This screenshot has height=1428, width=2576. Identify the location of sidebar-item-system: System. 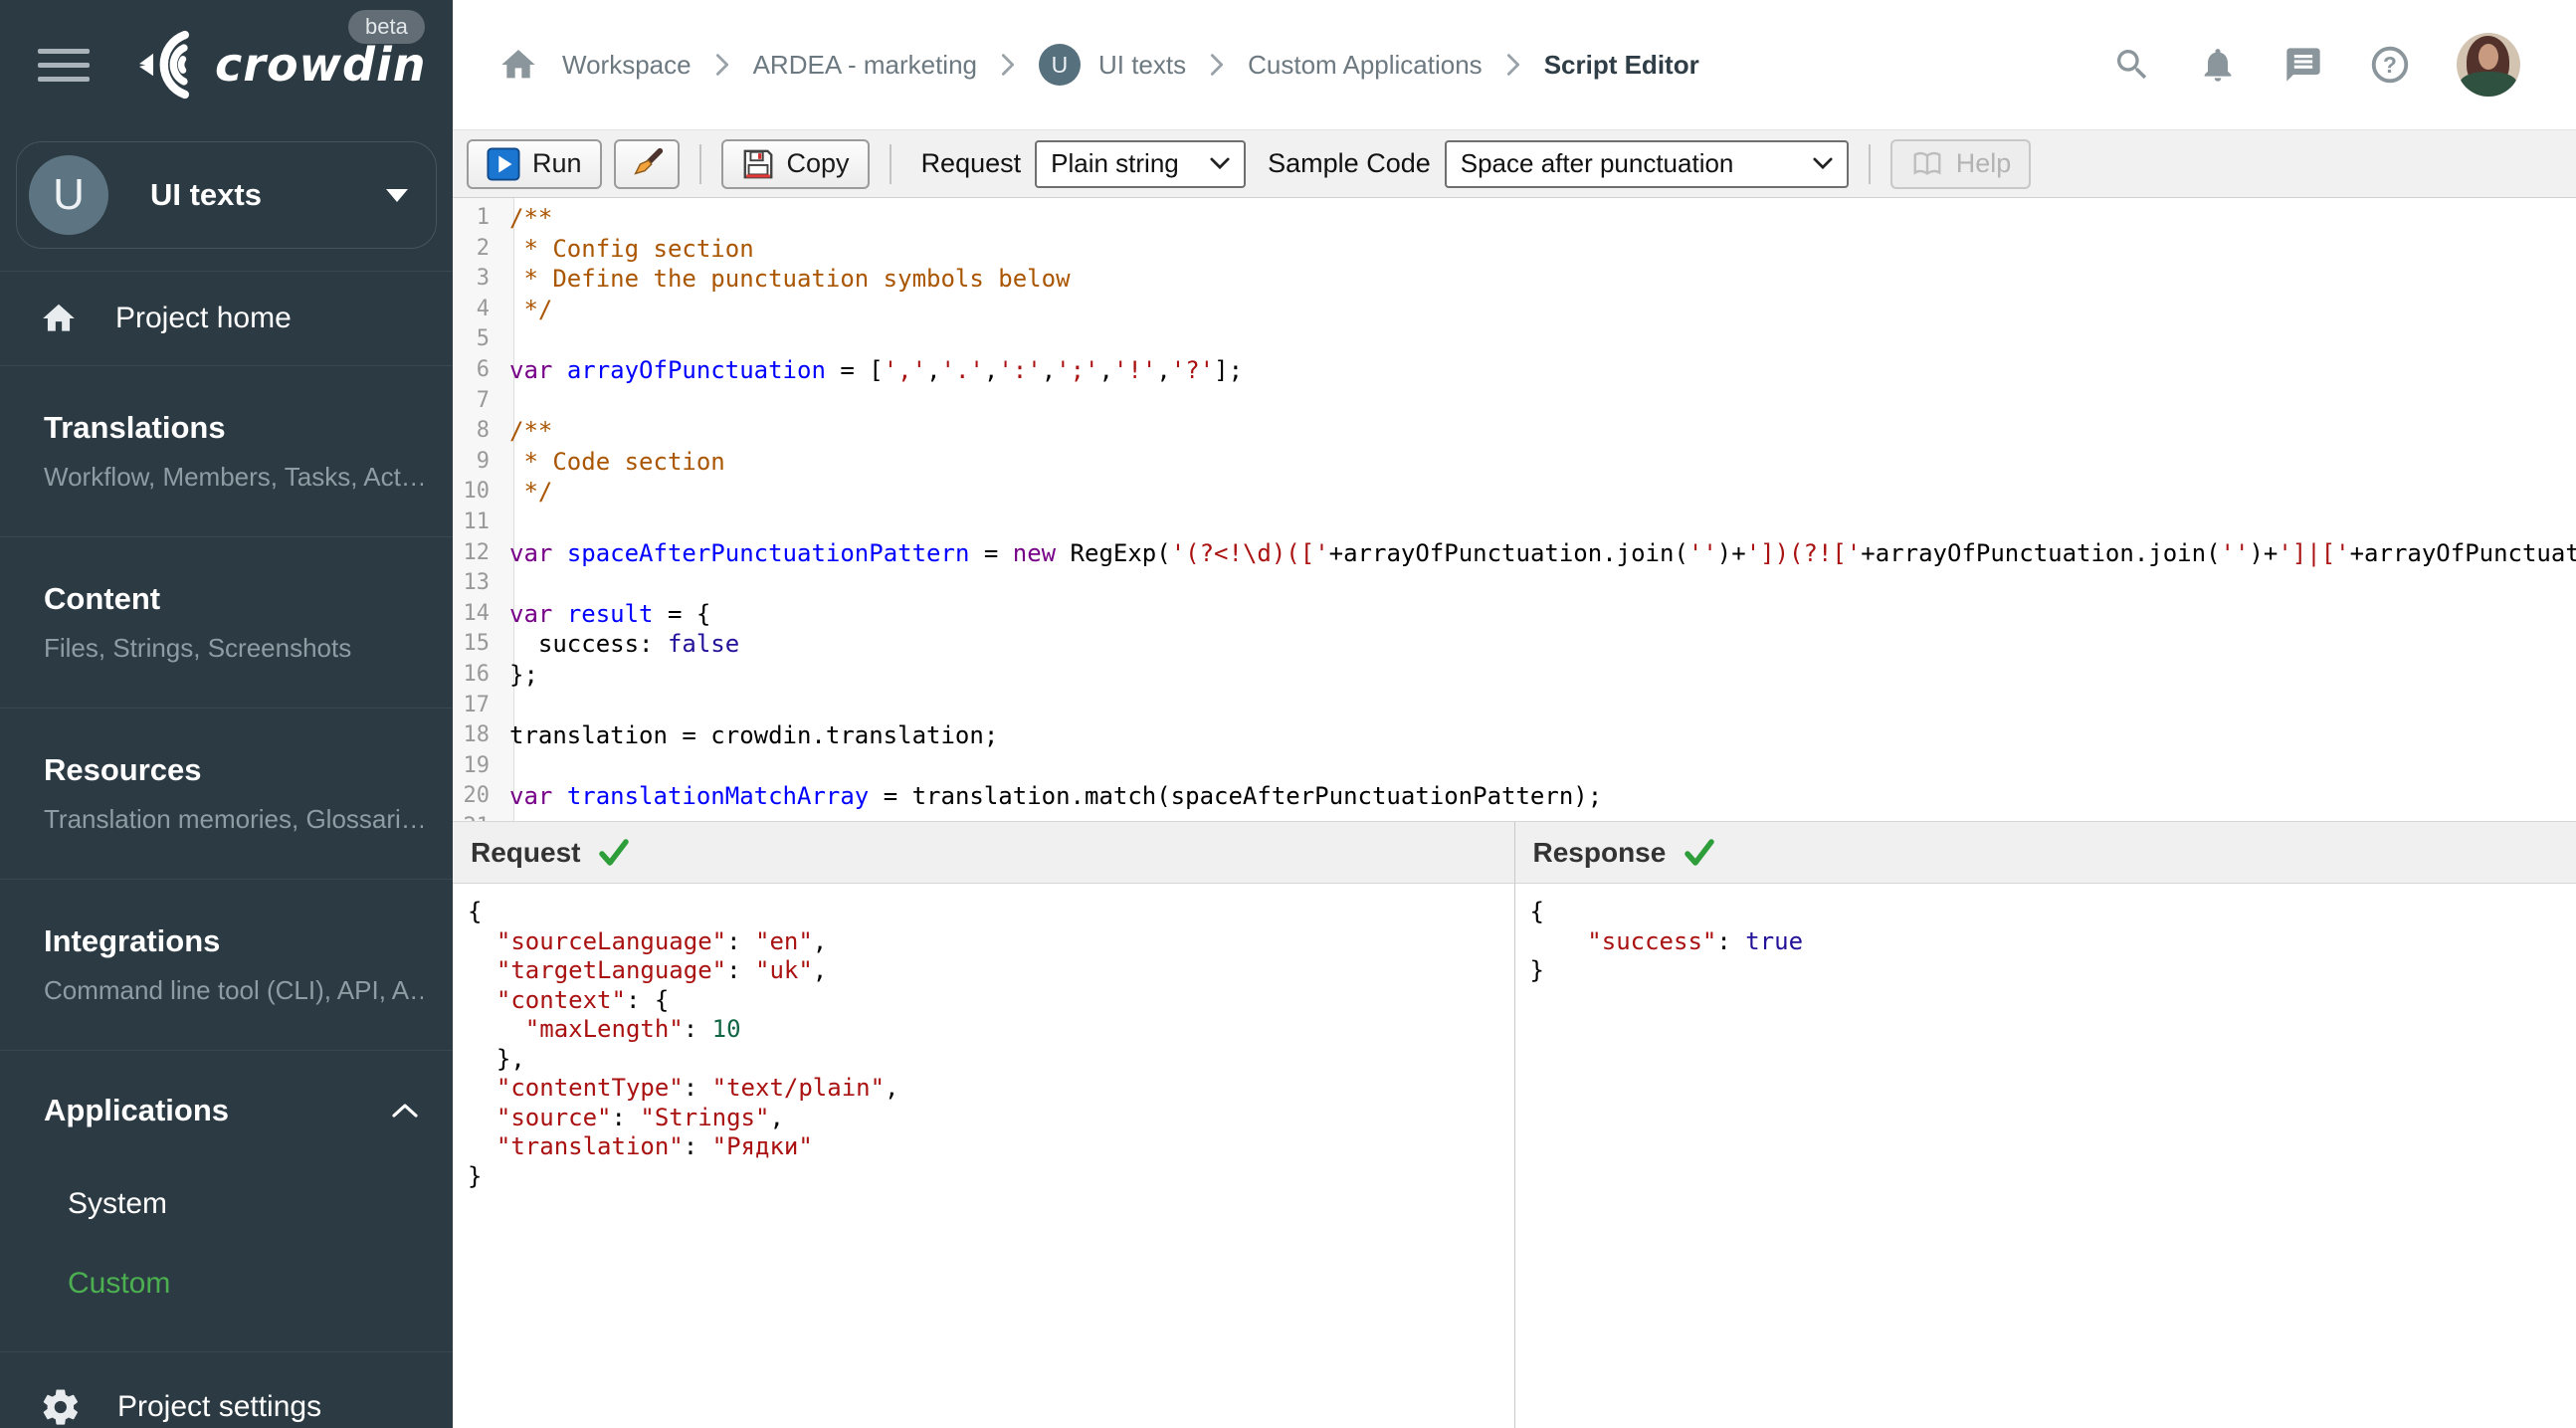
(232, 1204).